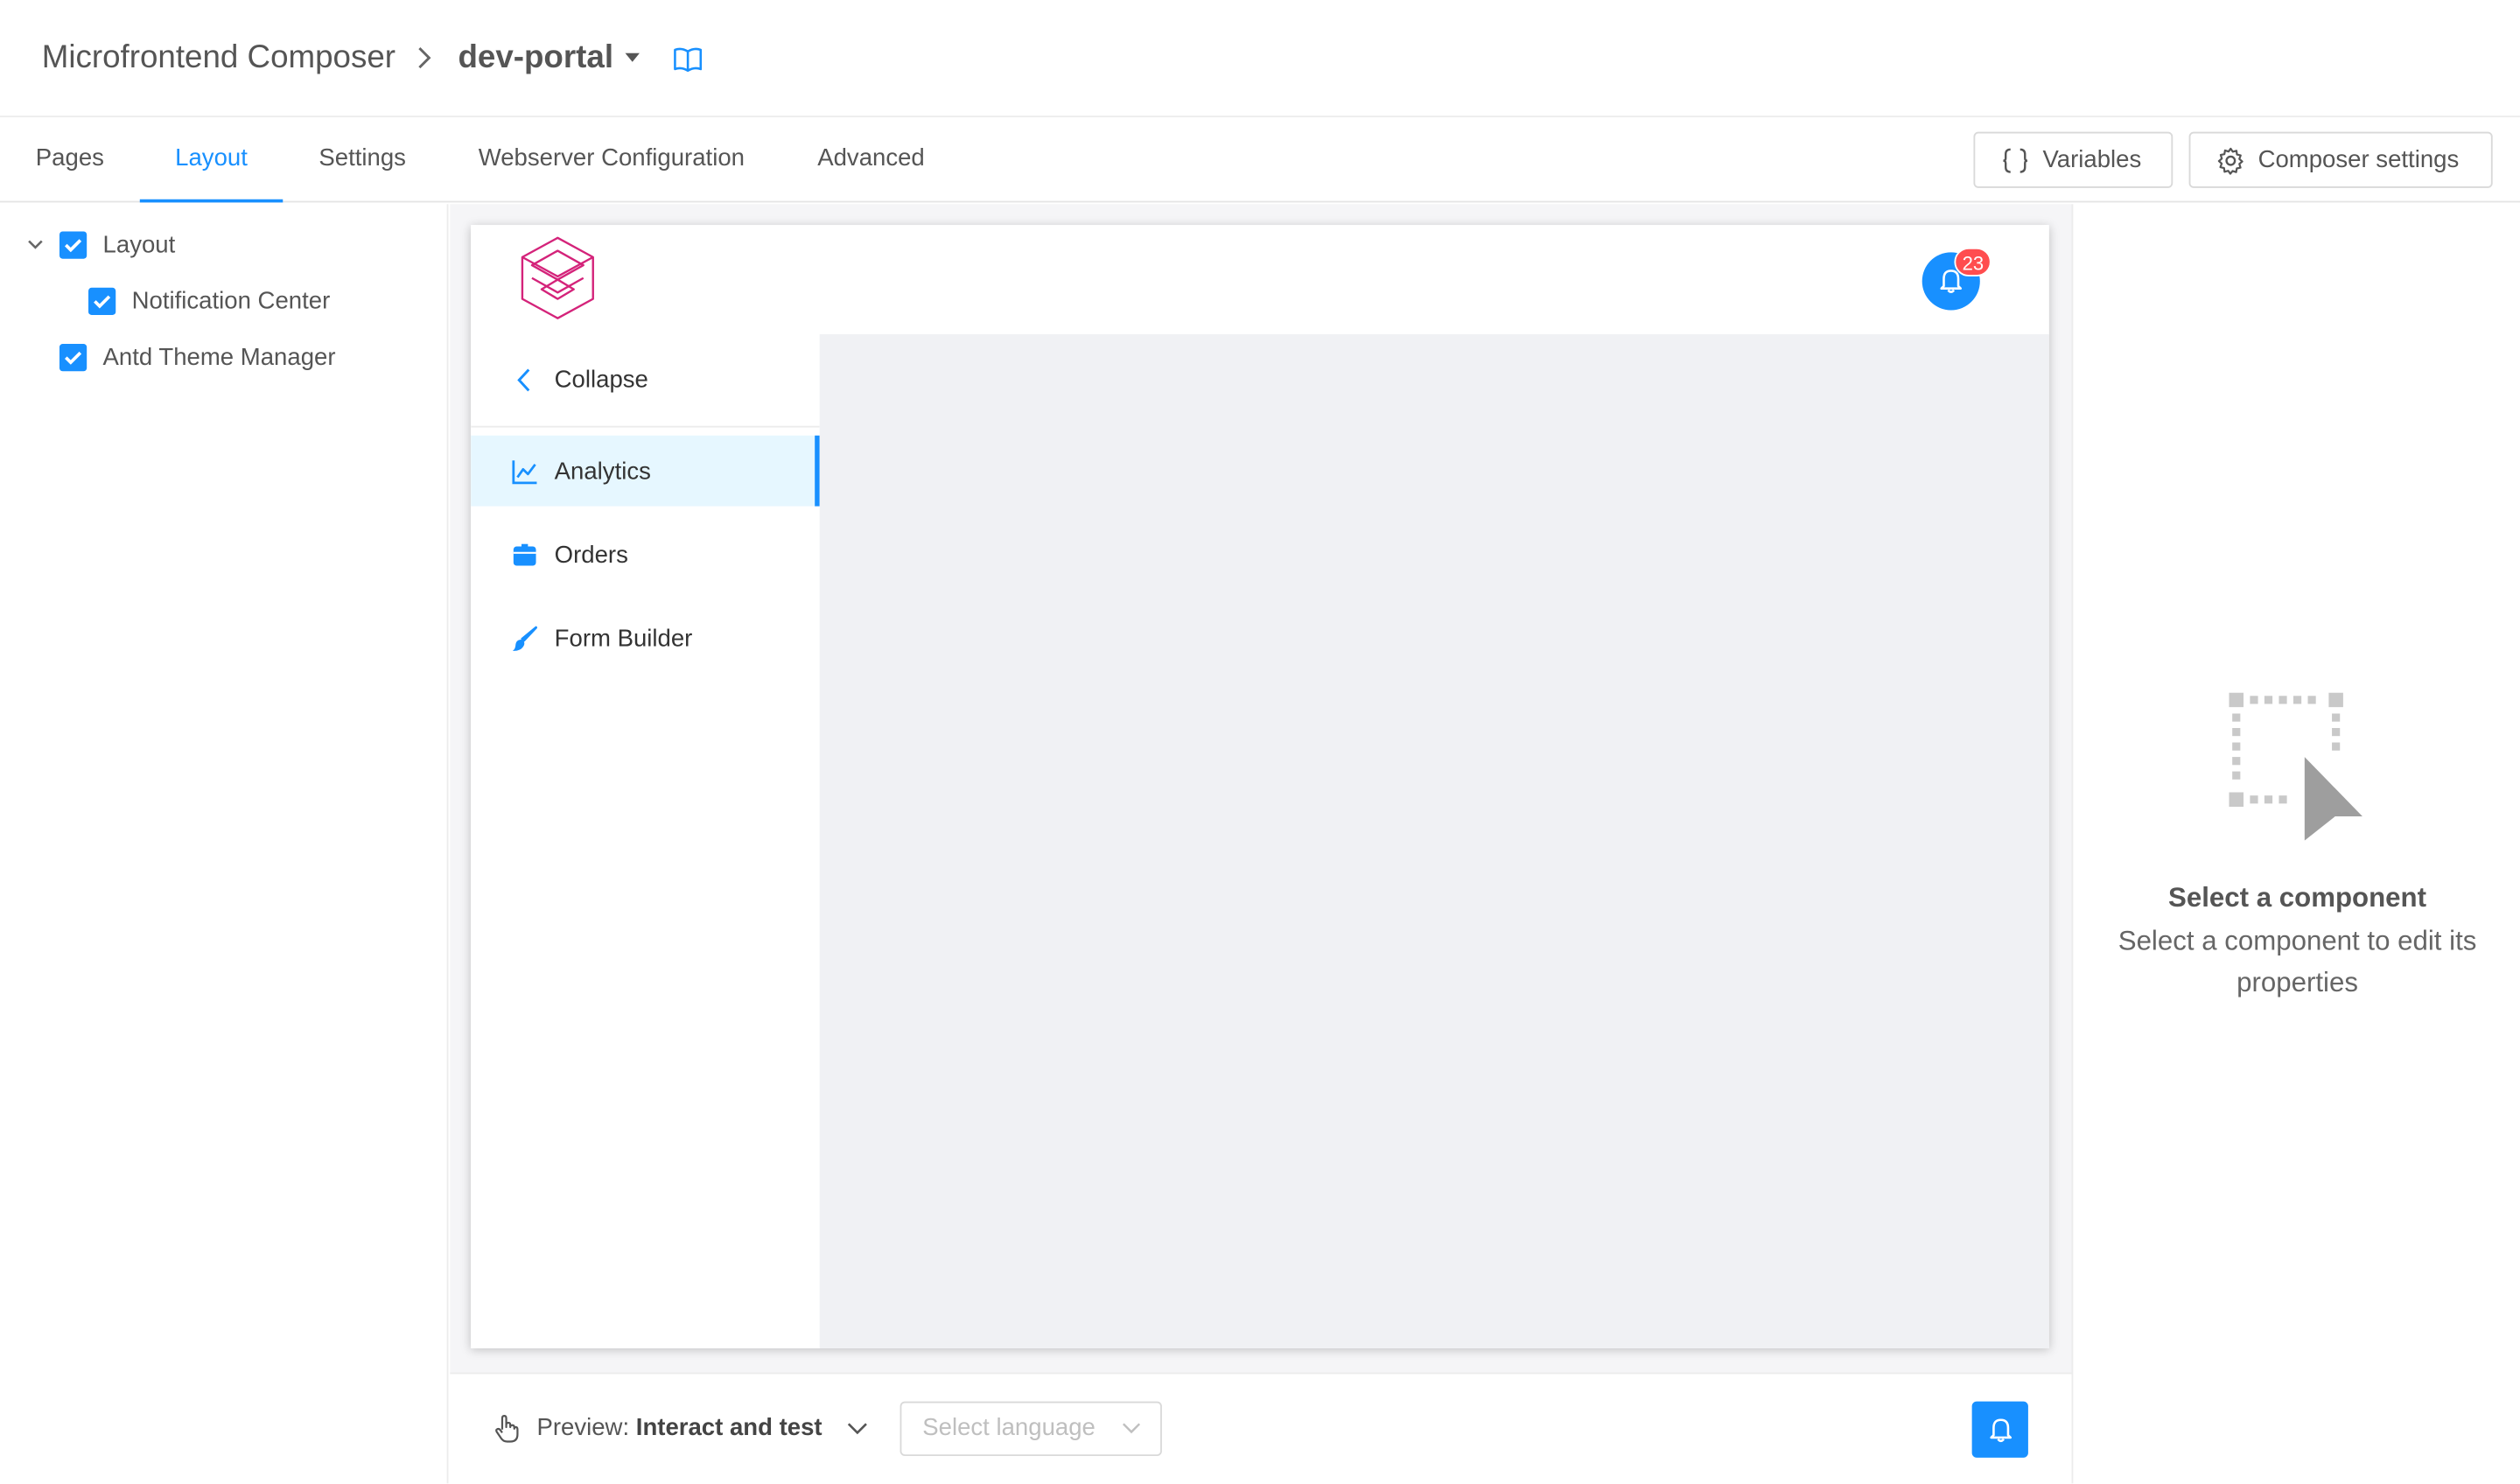 The image size is (2520, 1484). What do you see at coordinates (611, 161) in the screenshot?
I see `tab-webserver-configuration: Webserver Configuration` at bounding box center [611, 161].